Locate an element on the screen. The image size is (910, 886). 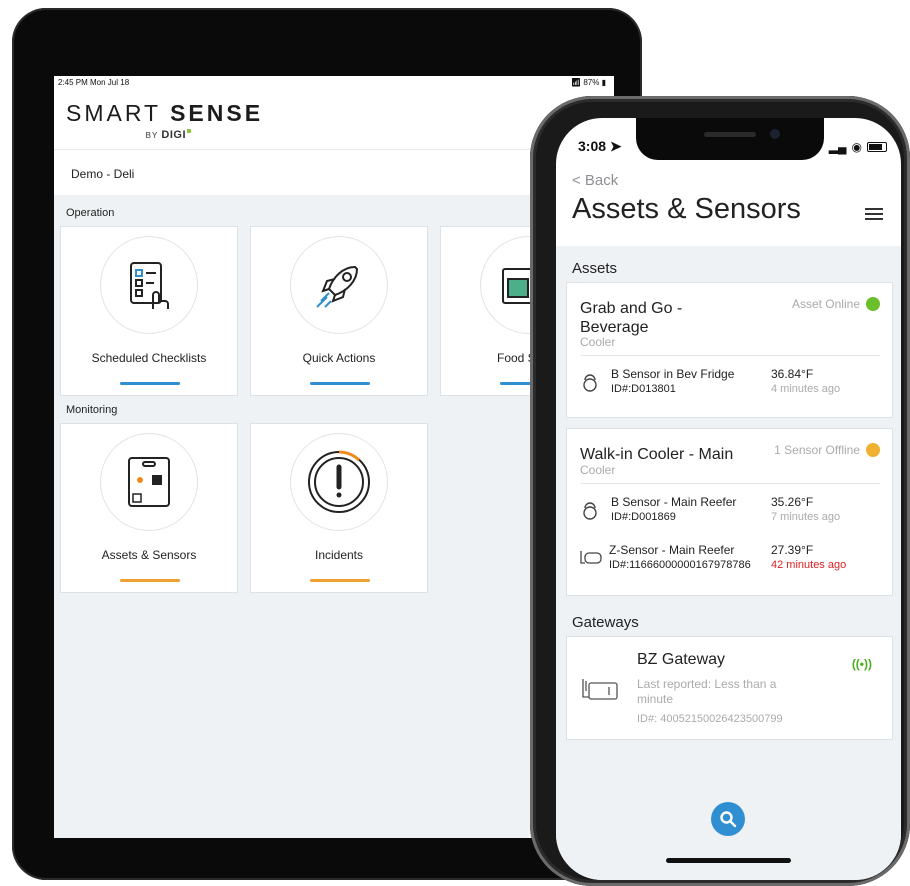
tile-incidents: Incidents is located at coordinates (339, 508).